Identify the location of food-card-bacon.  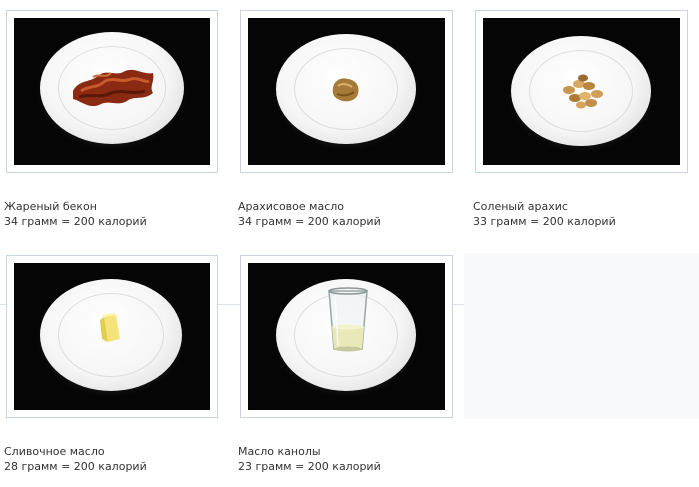
(112, 91).